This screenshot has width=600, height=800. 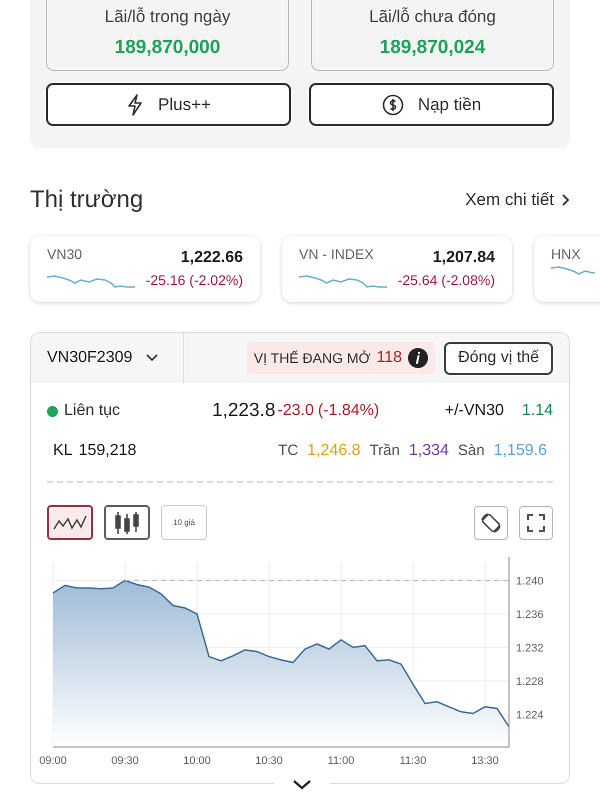 What do you see at coordinates (530, 581) in the screenshot?
I see `y-tick-label: 1.240` at bounding box center [530, 581].